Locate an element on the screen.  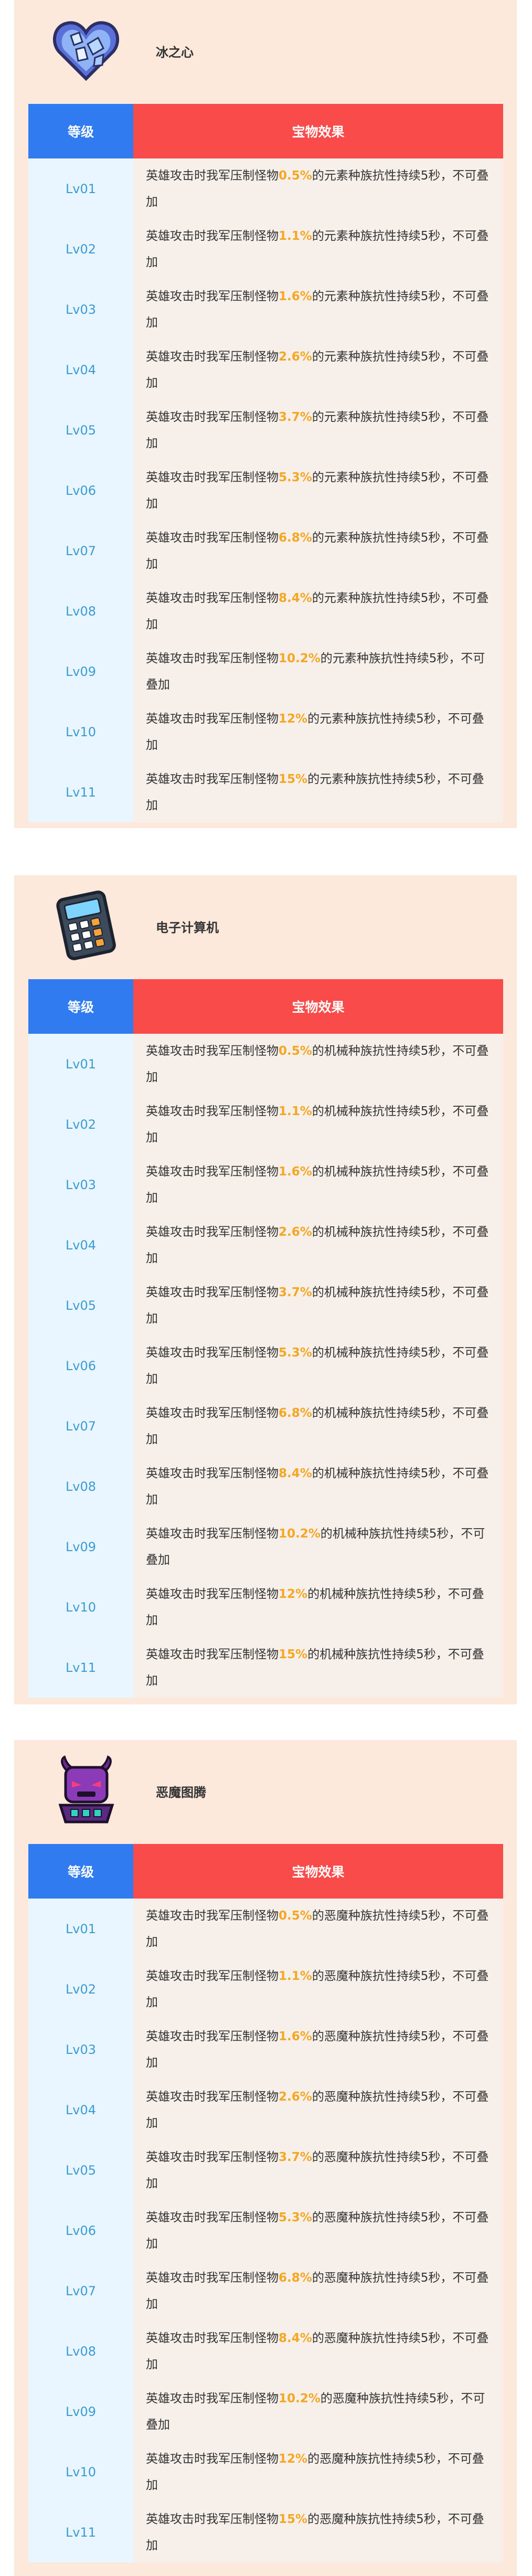
table-row: Lv09 英雄攻击时我军压制怪物10.2%的元素种族抗性持续5秒，不可叠加 is located at coordinates (265, 671).